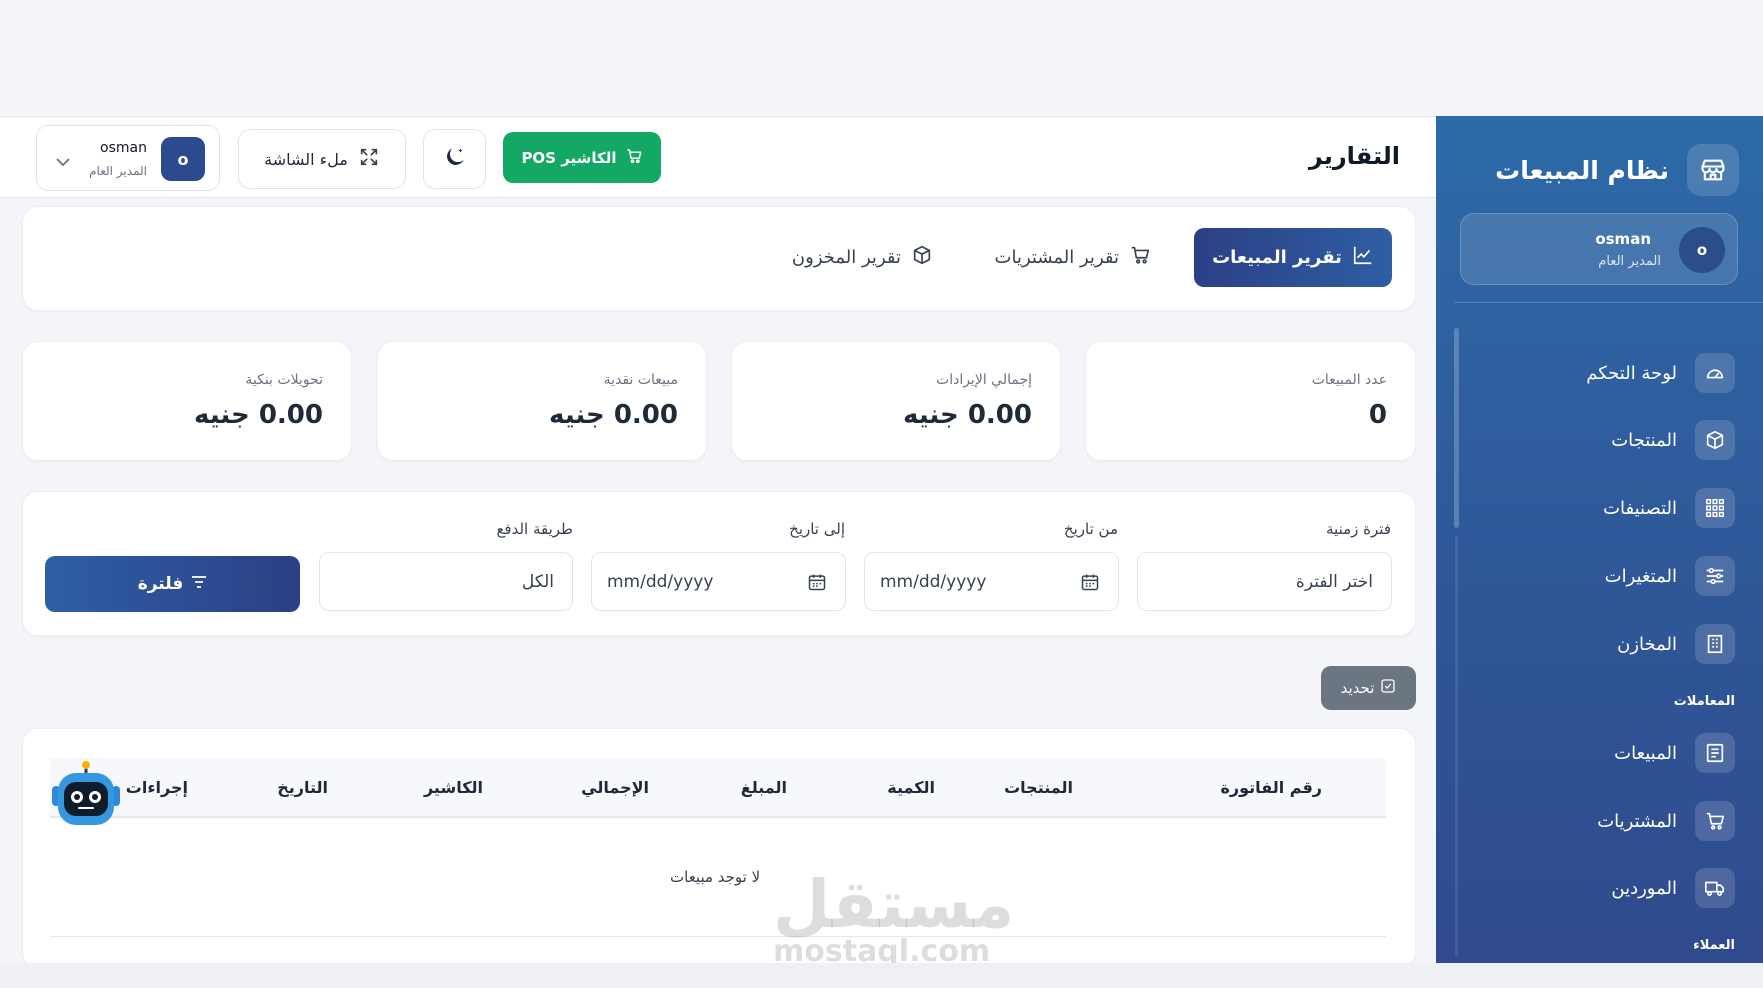 Image resolution: width=1763 pixels, height=988 pixels. I want to click on sidebar-item-label: المنتجات, so click(1644, 440).